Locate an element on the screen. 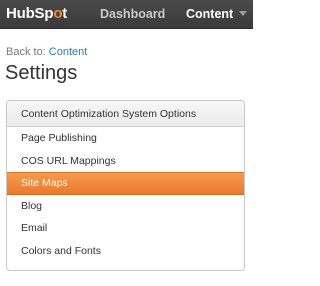 This screenshot has height=286, width=320. logo-text-part-1: HubSp is located at coordinates (30, 13).